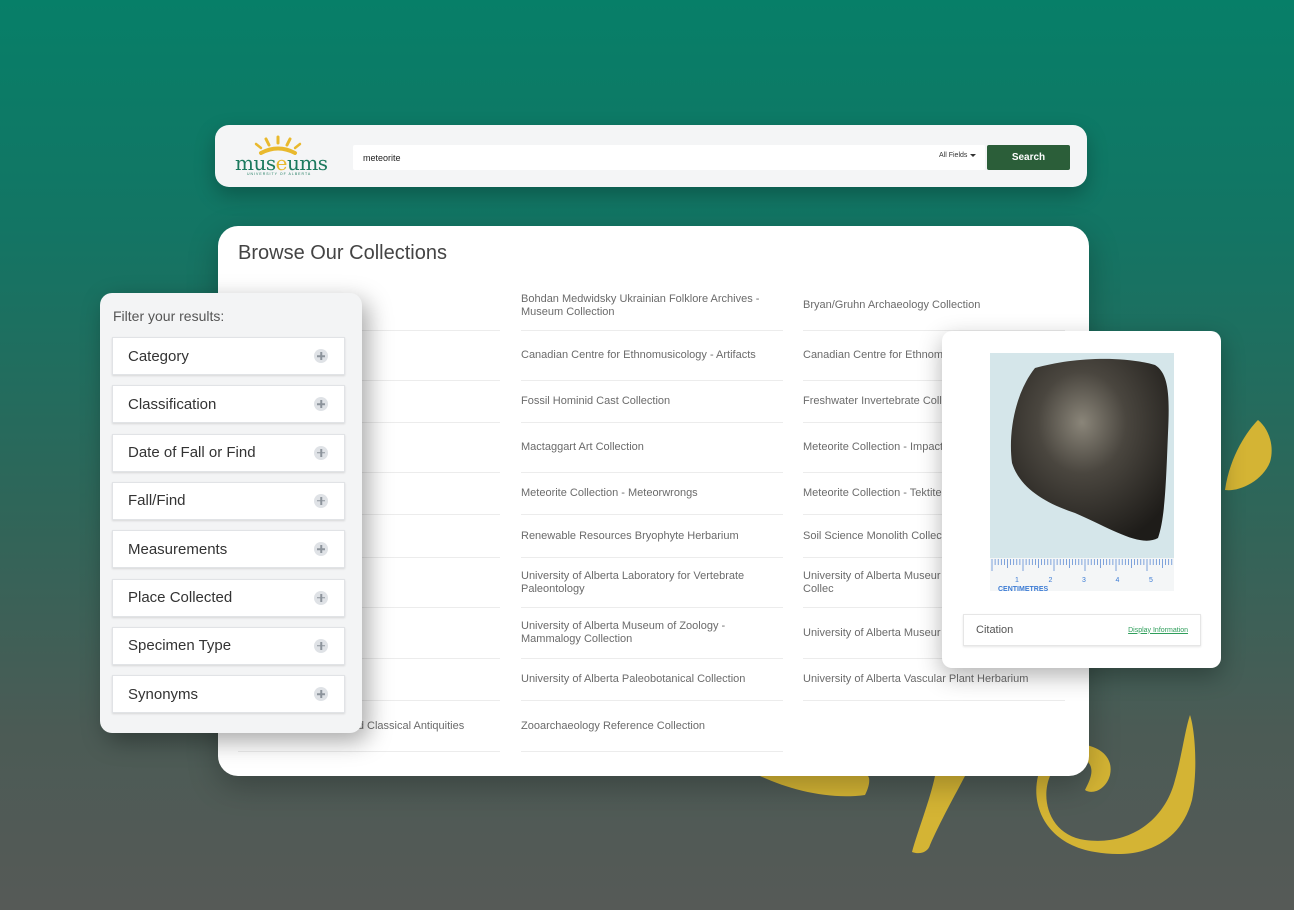 Image resolution: width=1294 pixels, height=910 pixels. What do you see at coordinates (938, 815) in the screenshot?
I see `brush-stroke-seven` at bounding box center [938, 815].